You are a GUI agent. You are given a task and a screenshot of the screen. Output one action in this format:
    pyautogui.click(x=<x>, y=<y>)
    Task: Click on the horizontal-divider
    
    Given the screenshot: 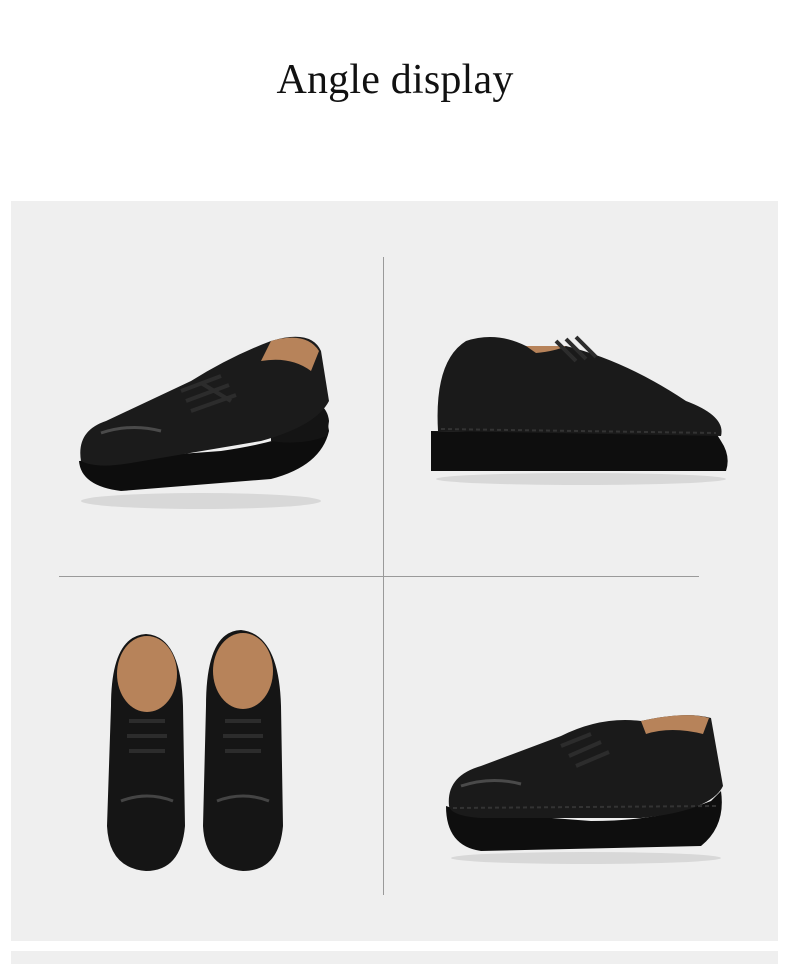 What is the action you would take?
    pyautogui.click(x=379, y=576)
    